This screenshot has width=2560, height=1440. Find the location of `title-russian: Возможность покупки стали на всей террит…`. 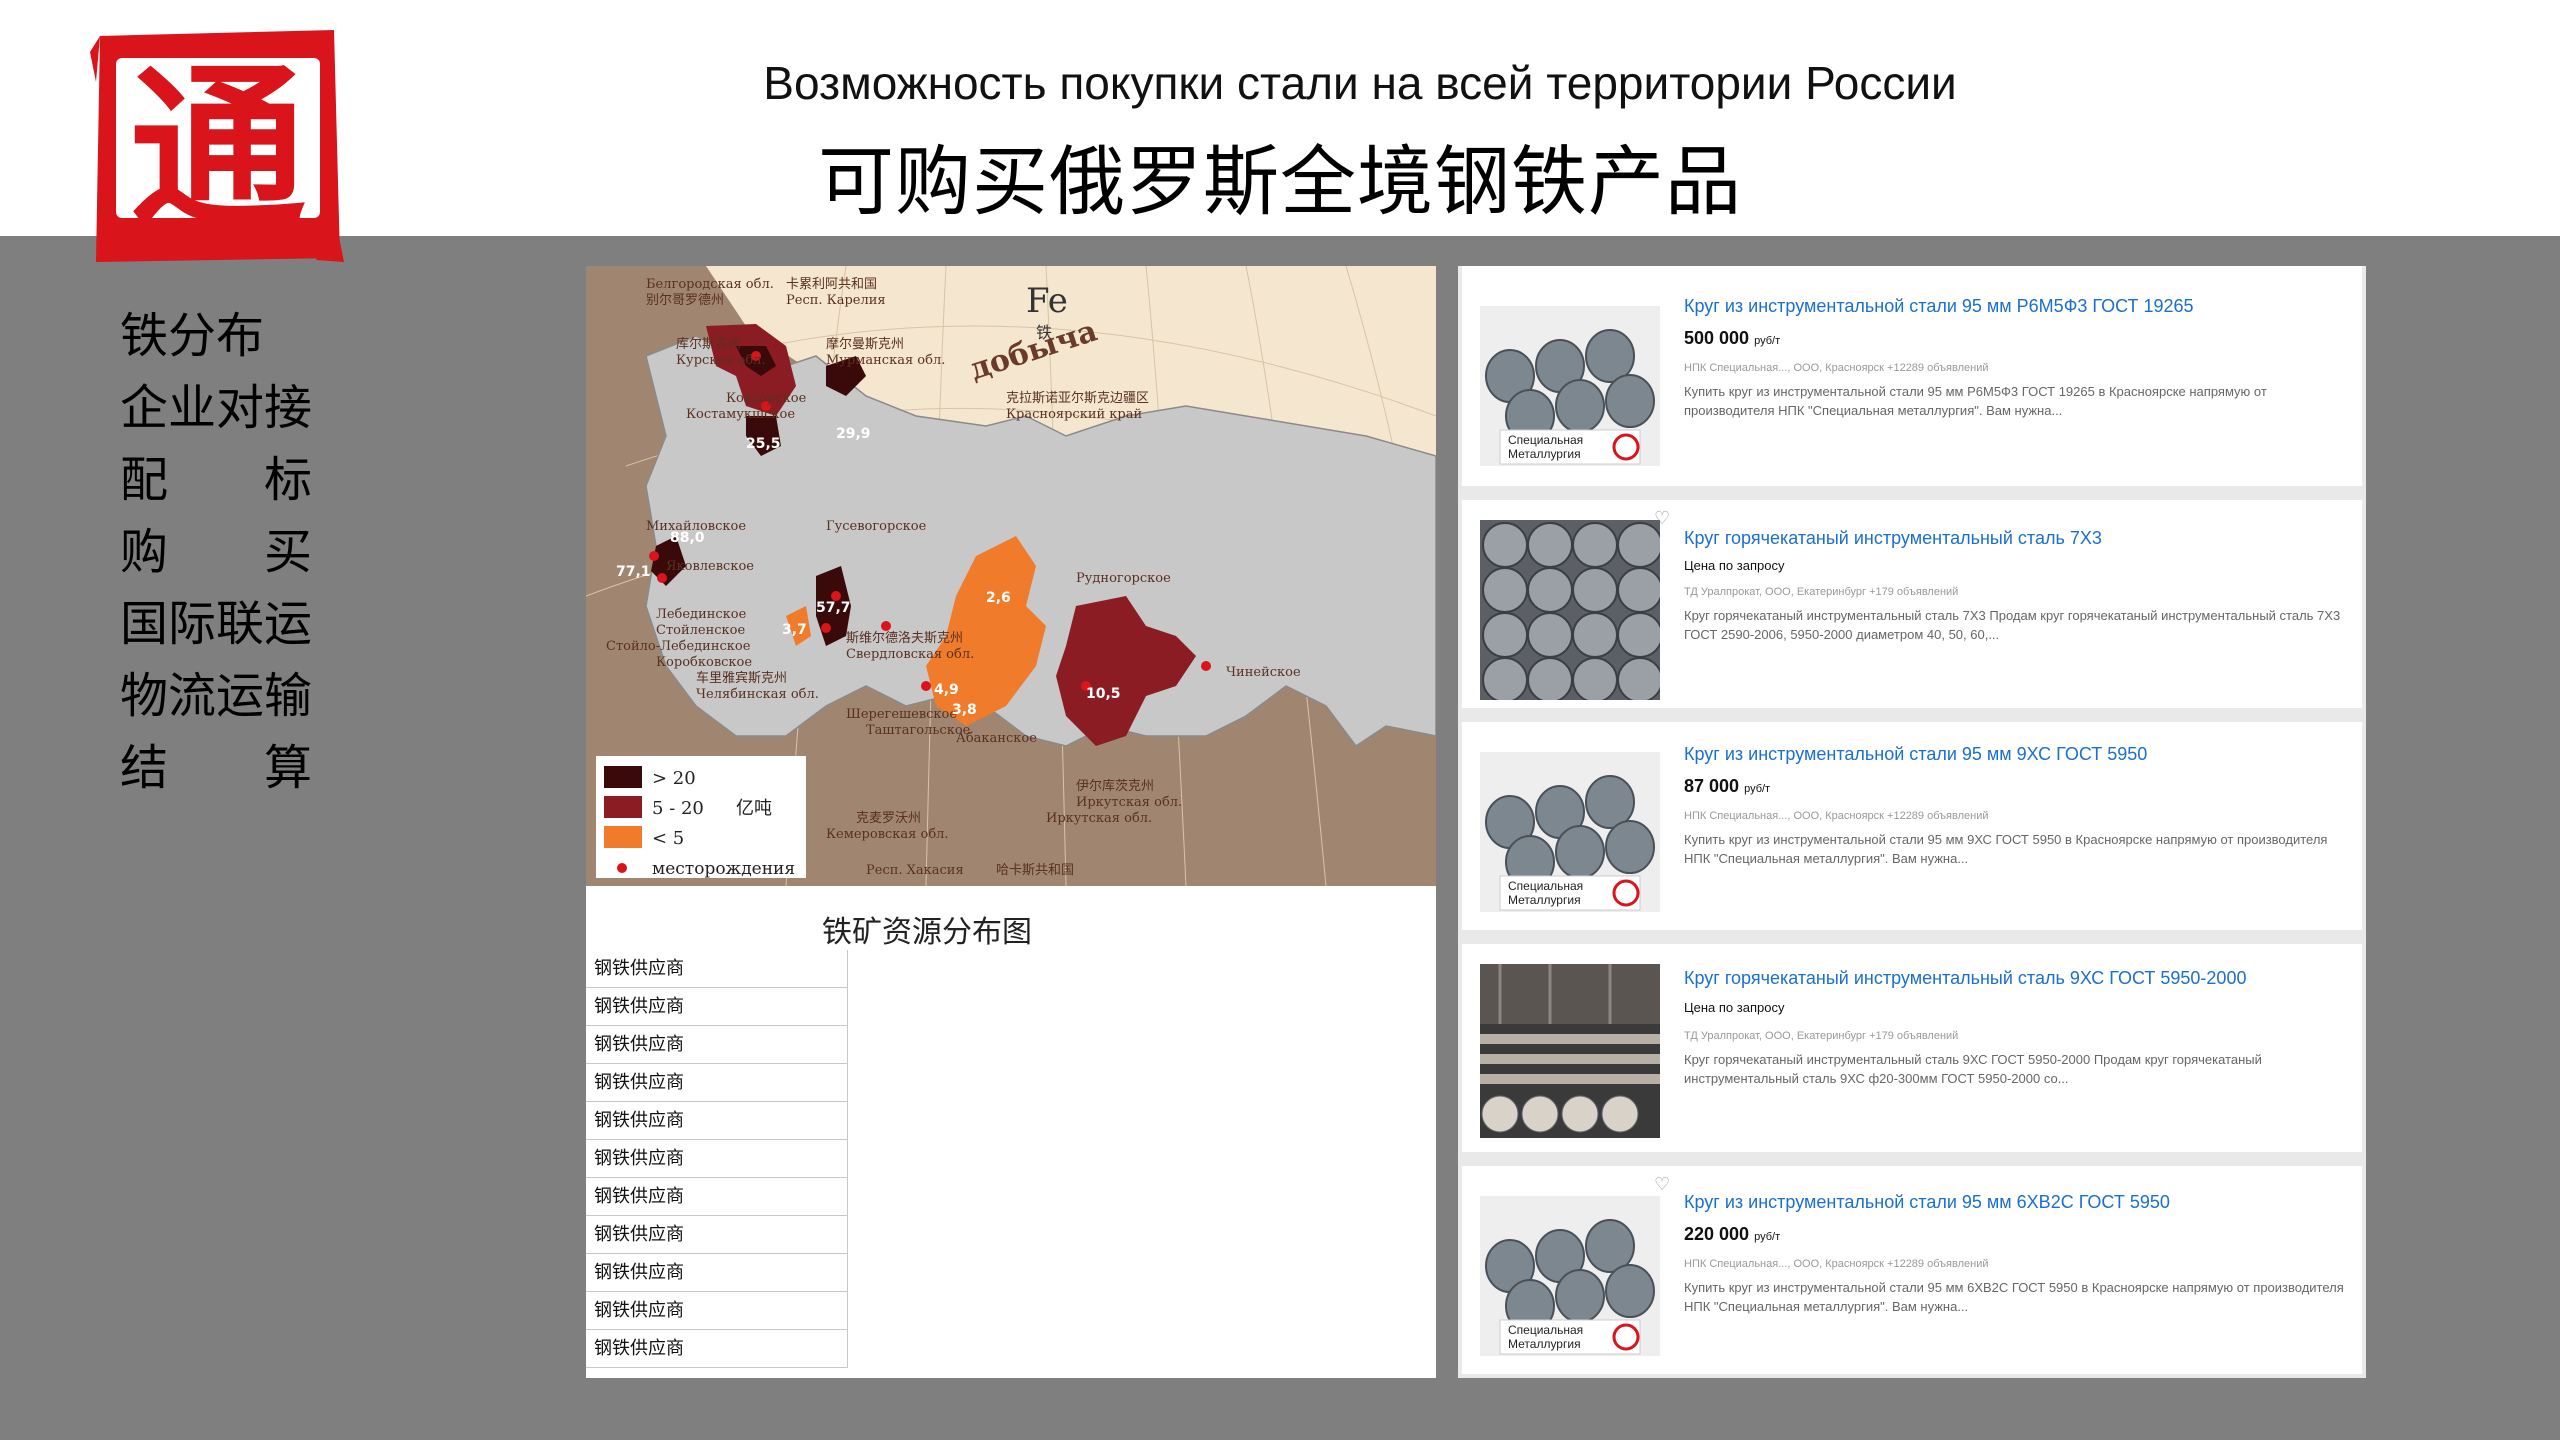

title-russian: Возможность покупки стали на всей террит… is located at coordinates (1360, 83).